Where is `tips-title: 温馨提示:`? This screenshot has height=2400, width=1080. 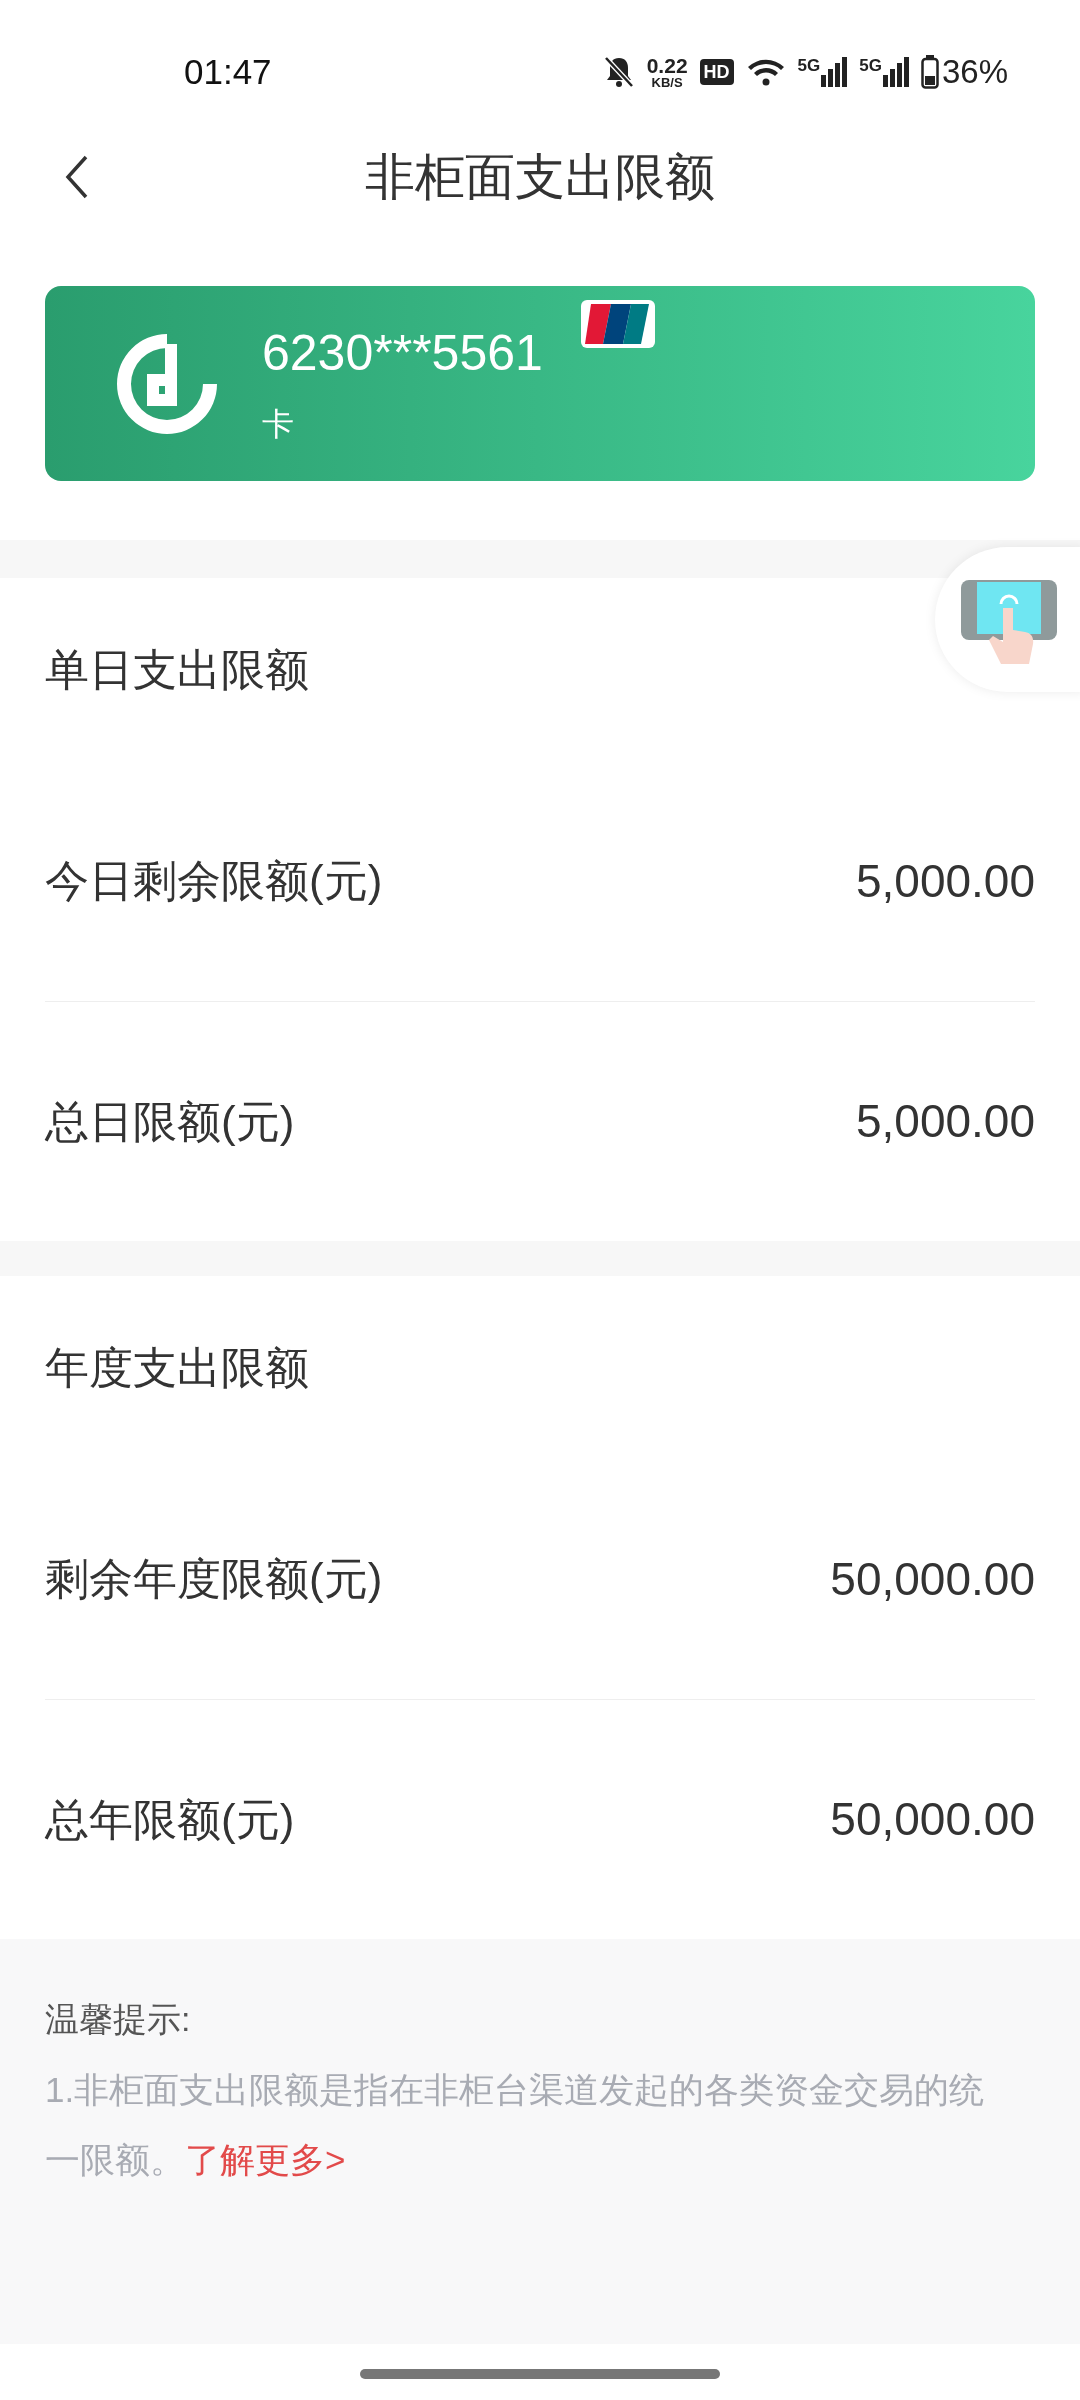
tips-title: 温馨提示: is located at coordinates (118, 2019).